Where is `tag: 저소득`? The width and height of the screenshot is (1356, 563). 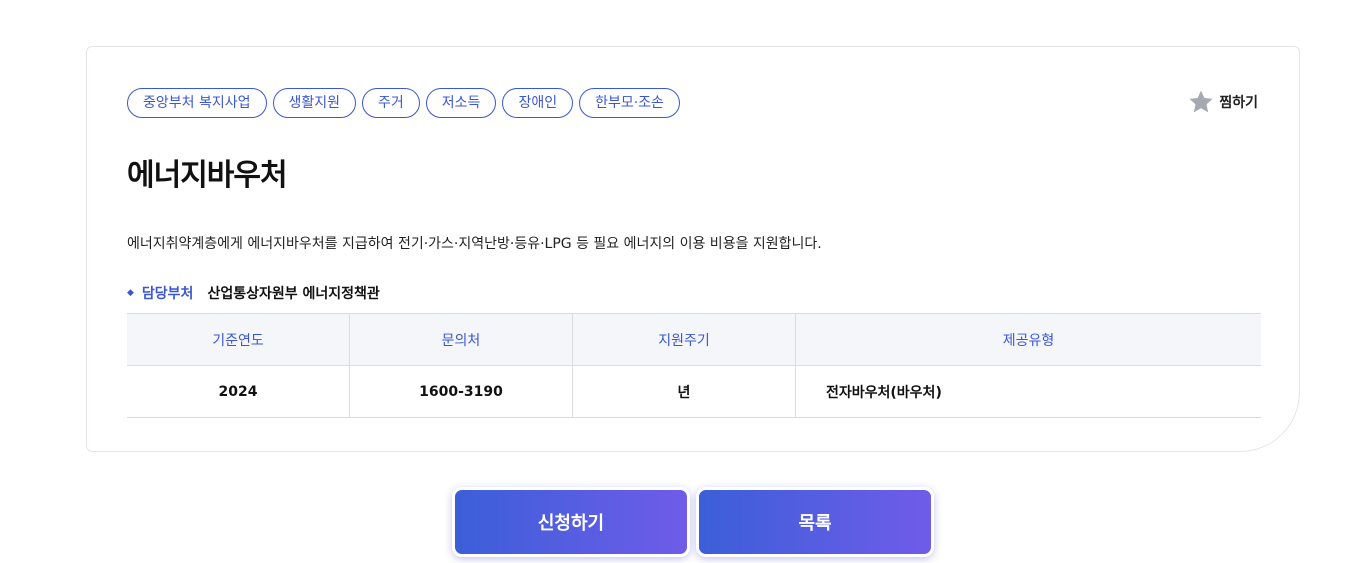
tag: 저소득 is located at coordinates (461, 103).